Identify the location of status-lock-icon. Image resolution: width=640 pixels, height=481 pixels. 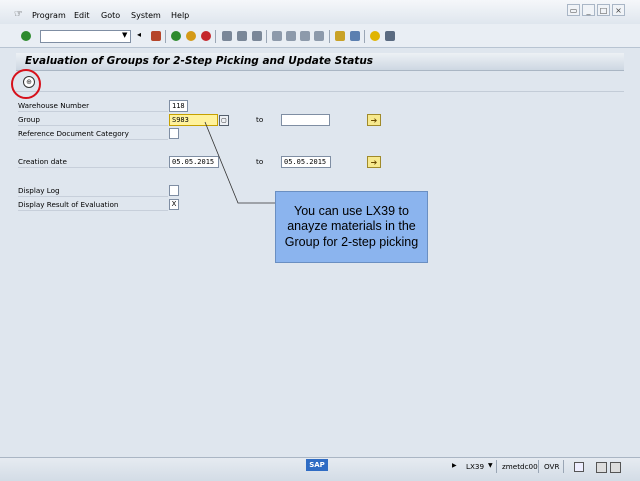
(579, 467).